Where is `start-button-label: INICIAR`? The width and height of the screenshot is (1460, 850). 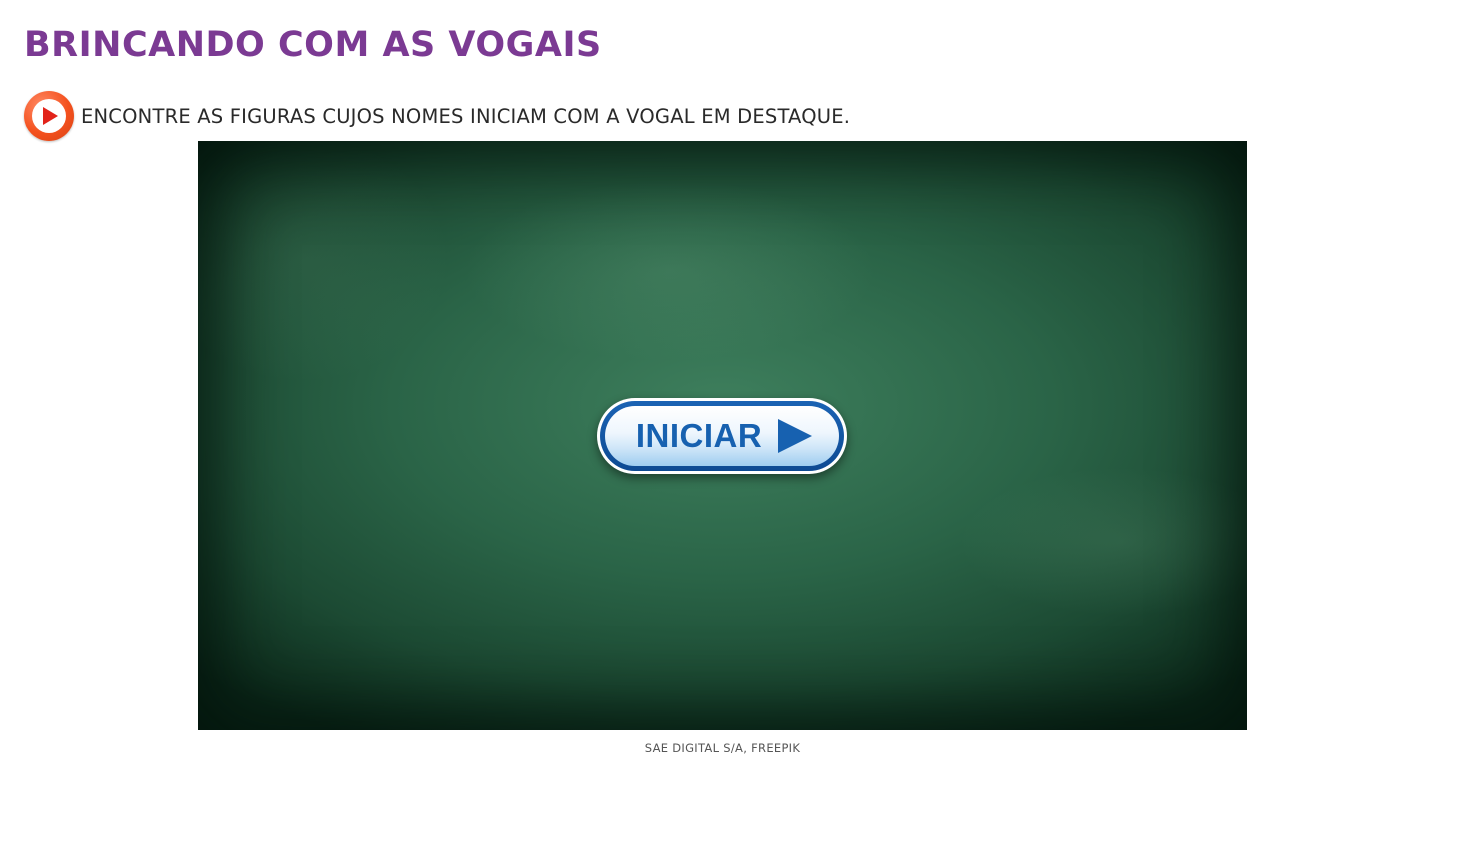 start-button-label: INICIAR is located at coordinates (699, 435).